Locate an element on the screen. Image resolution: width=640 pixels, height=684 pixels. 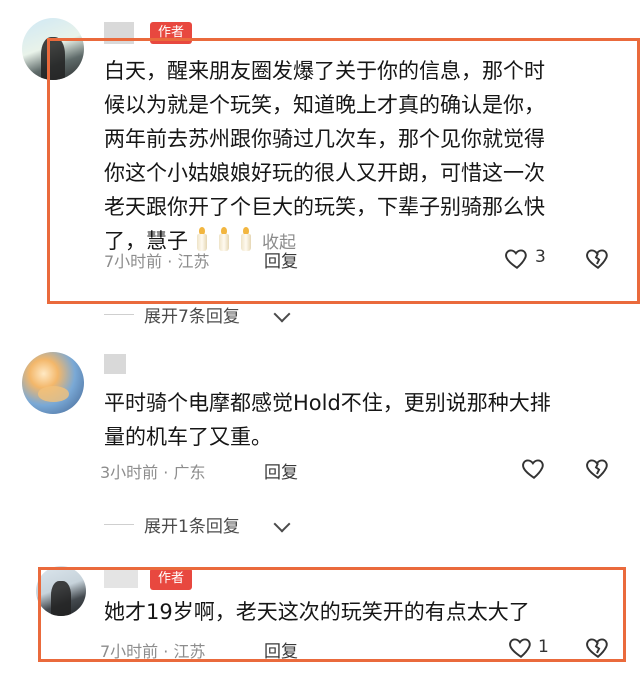
expand-replies: 展开7条回复 is located at coordinates (214, 314).